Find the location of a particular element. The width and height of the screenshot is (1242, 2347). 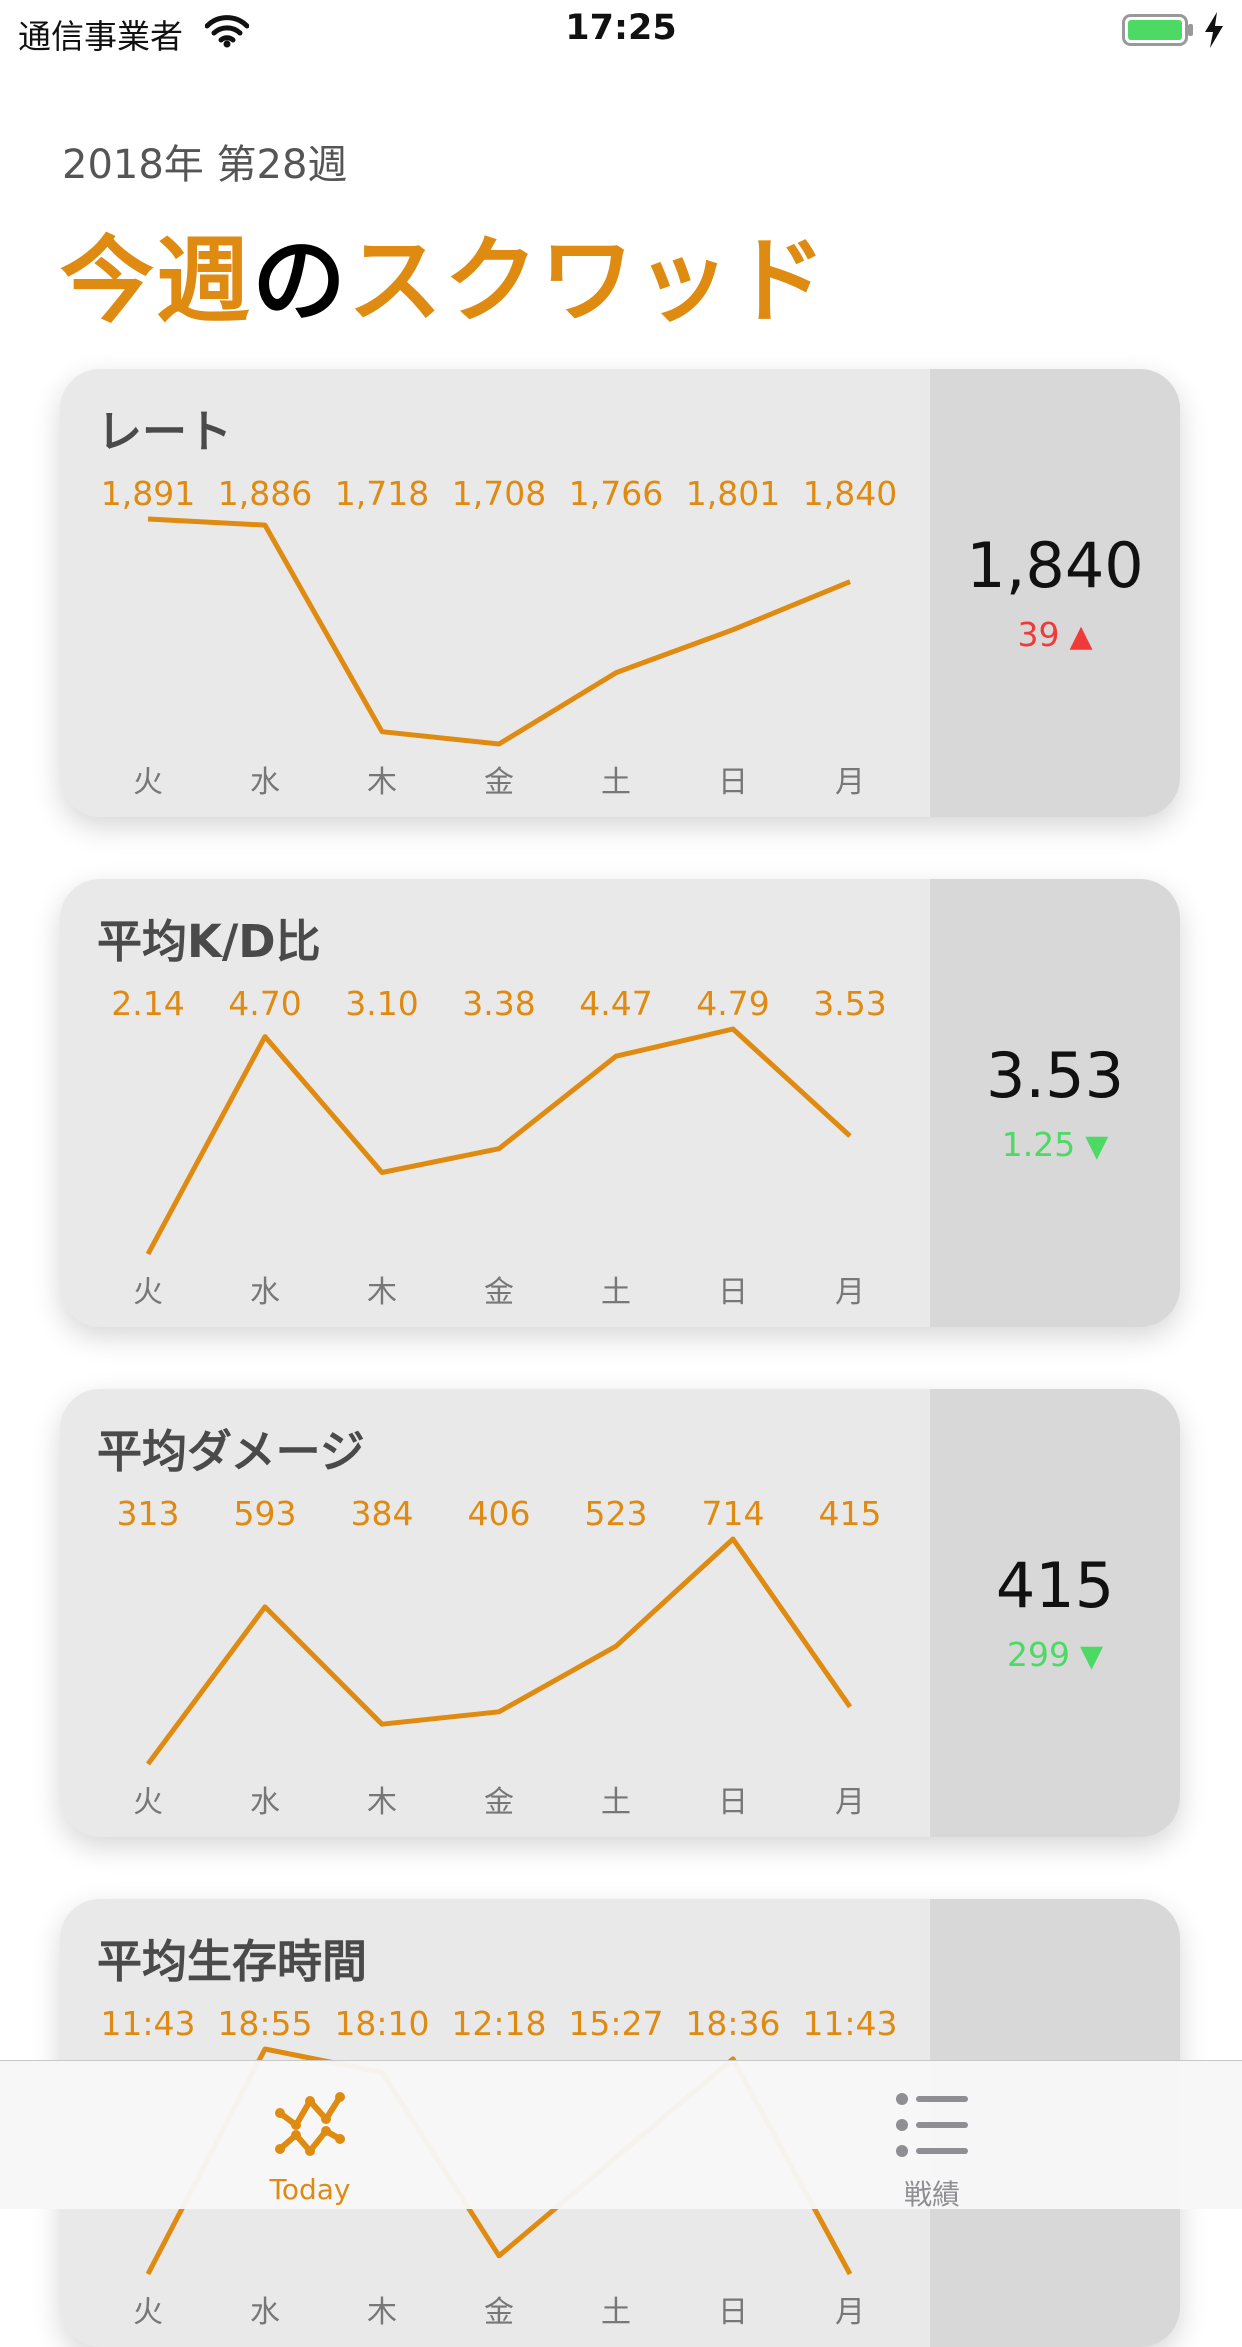

data-label: 18:55 is located at coordinates (264, 2023).